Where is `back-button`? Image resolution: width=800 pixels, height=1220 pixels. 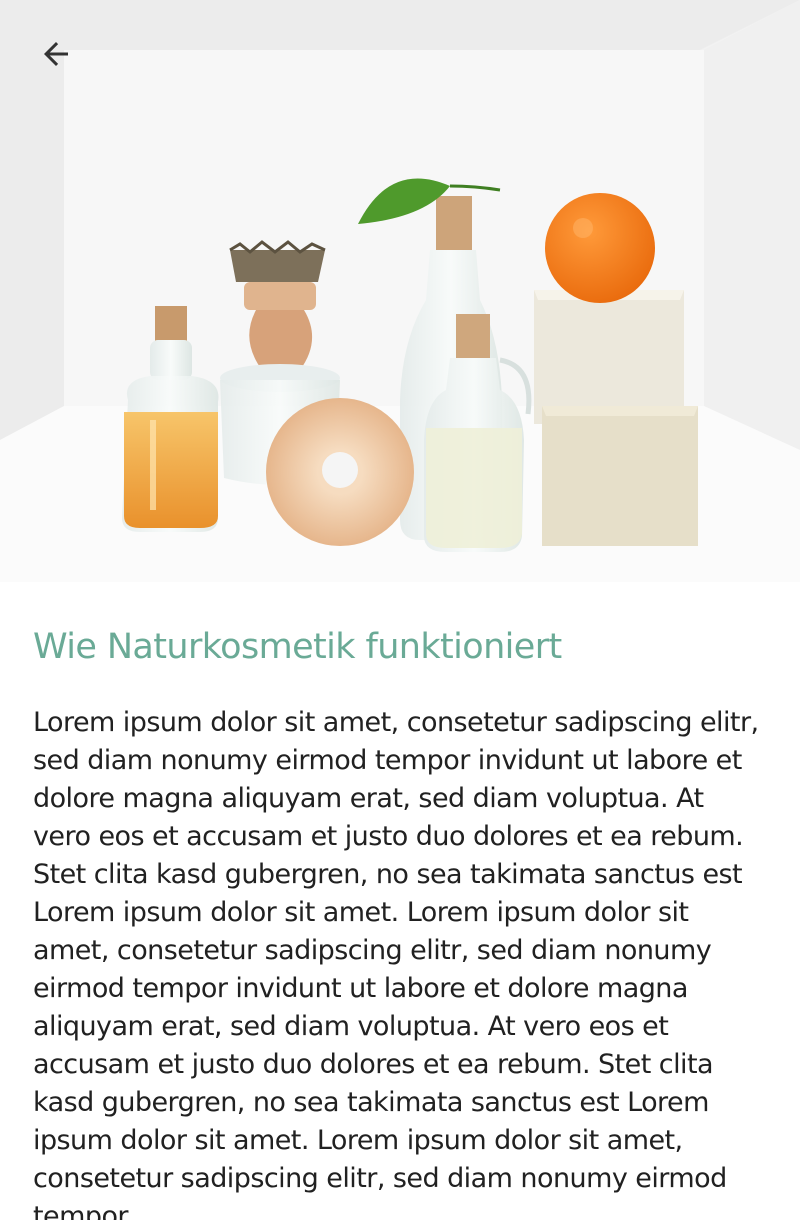
back-button is located at coordinates (56, 56).